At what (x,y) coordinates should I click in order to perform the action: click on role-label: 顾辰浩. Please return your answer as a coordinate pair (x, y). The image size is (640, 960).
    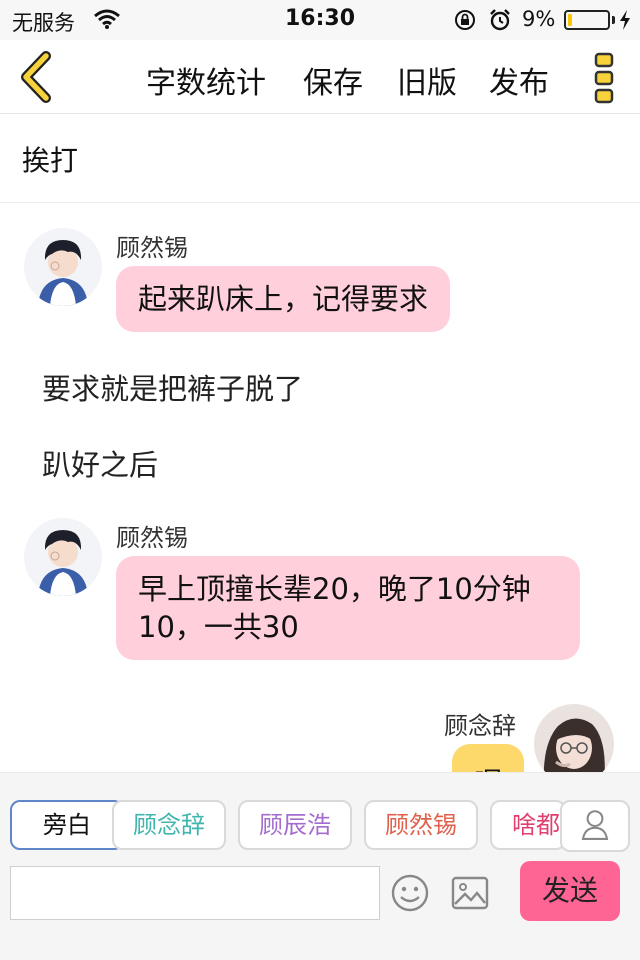
    Looking at the image, I should click on (295, 825).